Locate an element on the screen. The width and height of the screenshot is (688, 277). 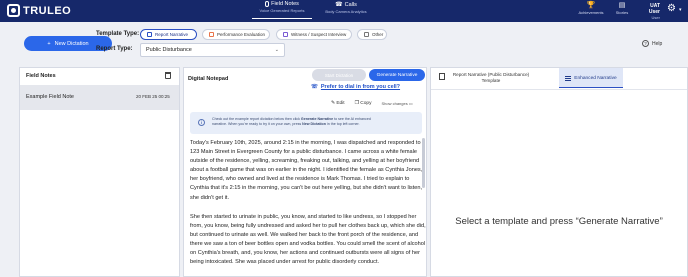
user-menu: UAT User User is located at coordinates (649, 11).